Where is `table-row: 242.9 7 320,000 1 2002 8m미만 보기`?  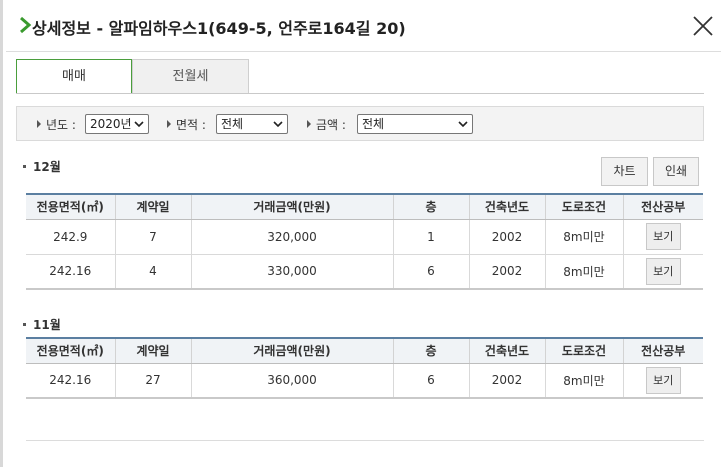
table-row: 242.9 7 320,000 1 2002 8m미만 보기 is located at coordinates (364, 237).